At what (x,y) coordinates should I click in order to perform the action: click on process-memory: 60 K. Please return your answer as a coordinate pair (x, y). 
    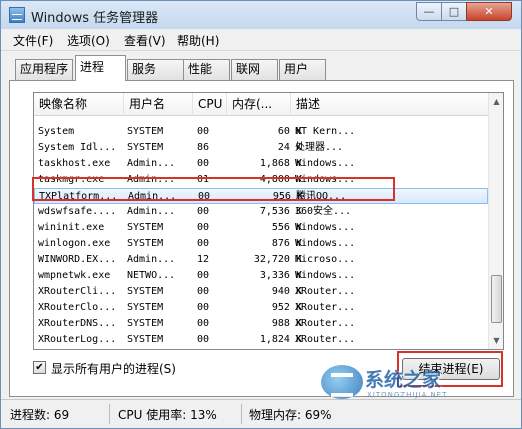
    Looking at the image, I should click on (289, 131).